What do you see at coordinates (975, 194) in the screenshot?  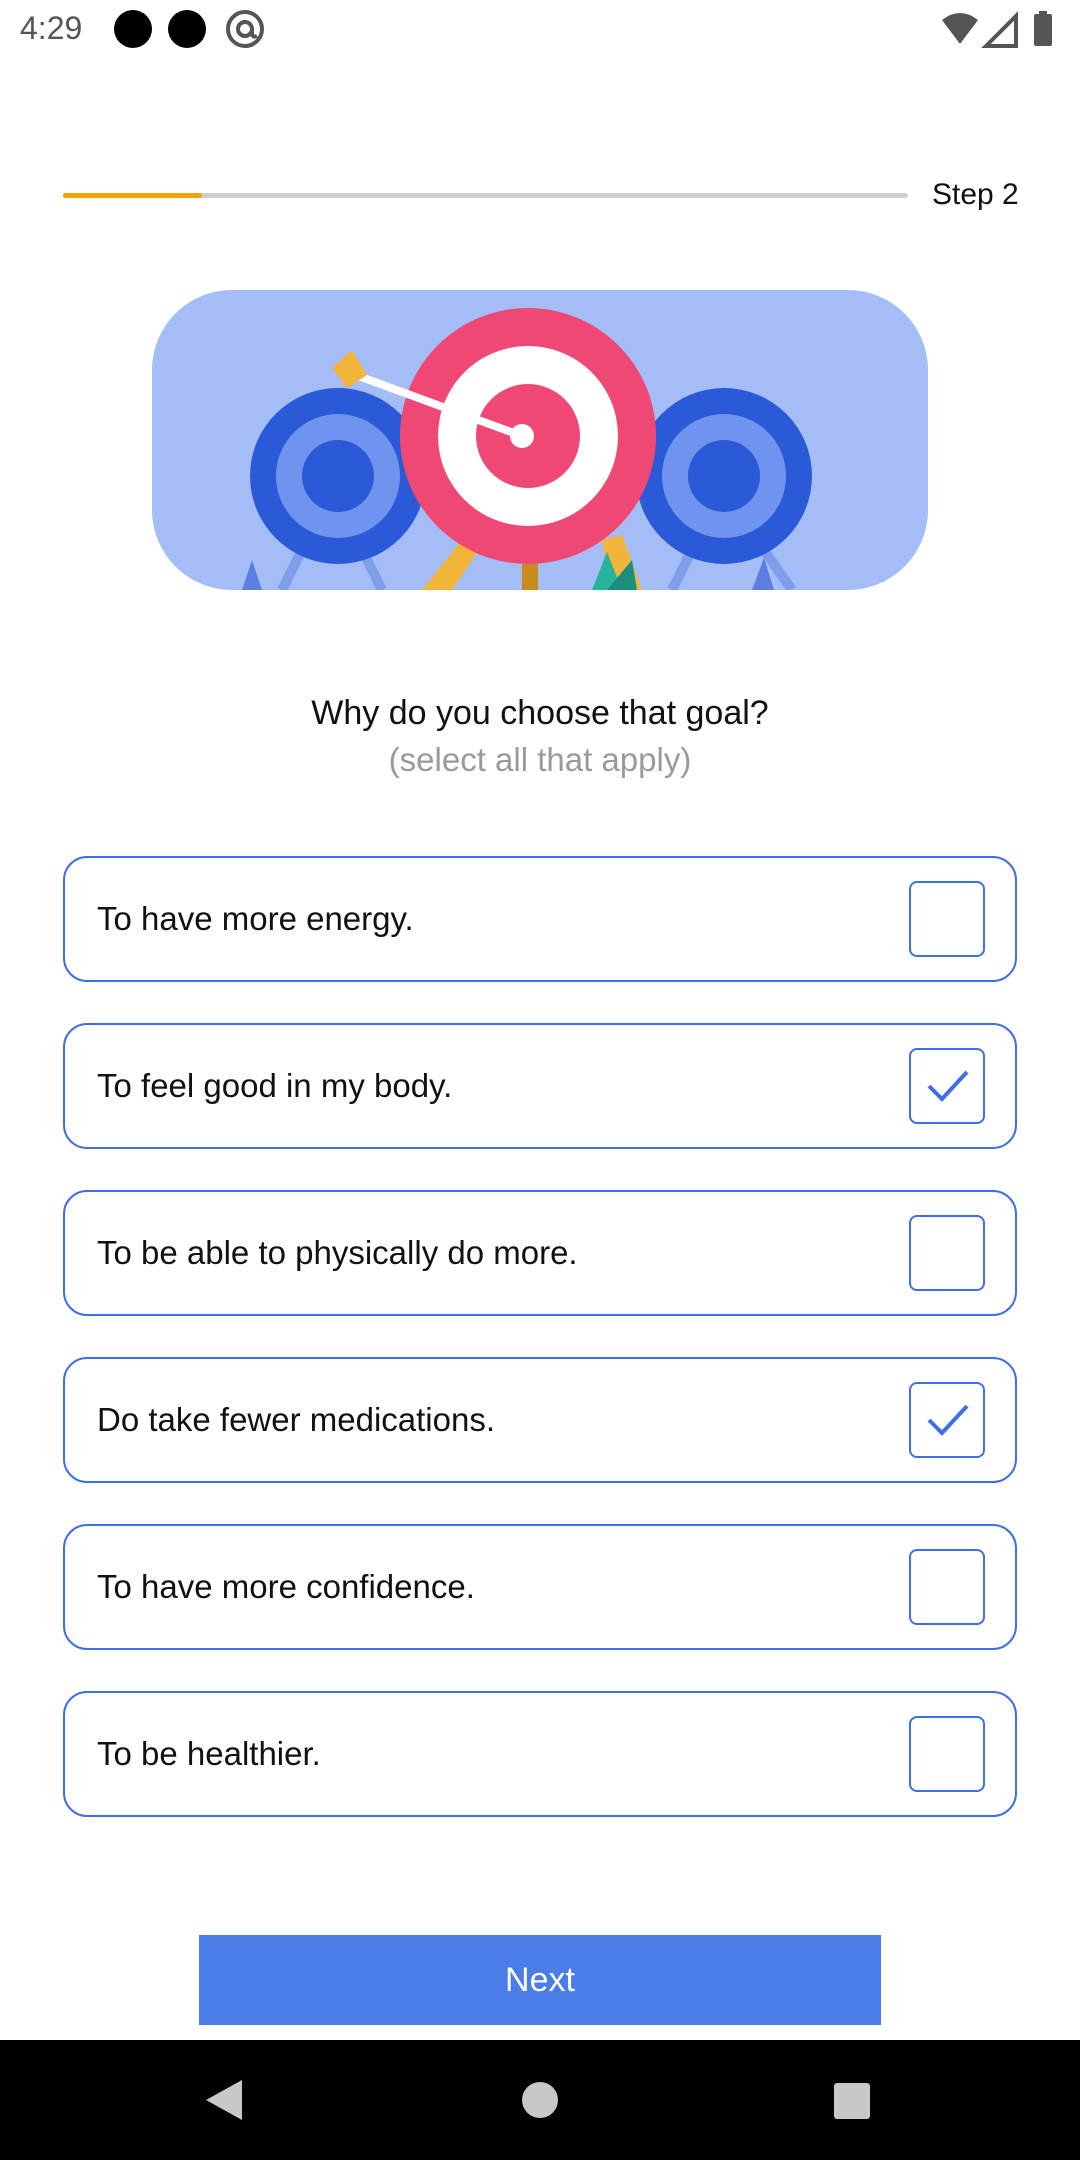 I see `step-label: Step 2` at bounding box center [975, 194].